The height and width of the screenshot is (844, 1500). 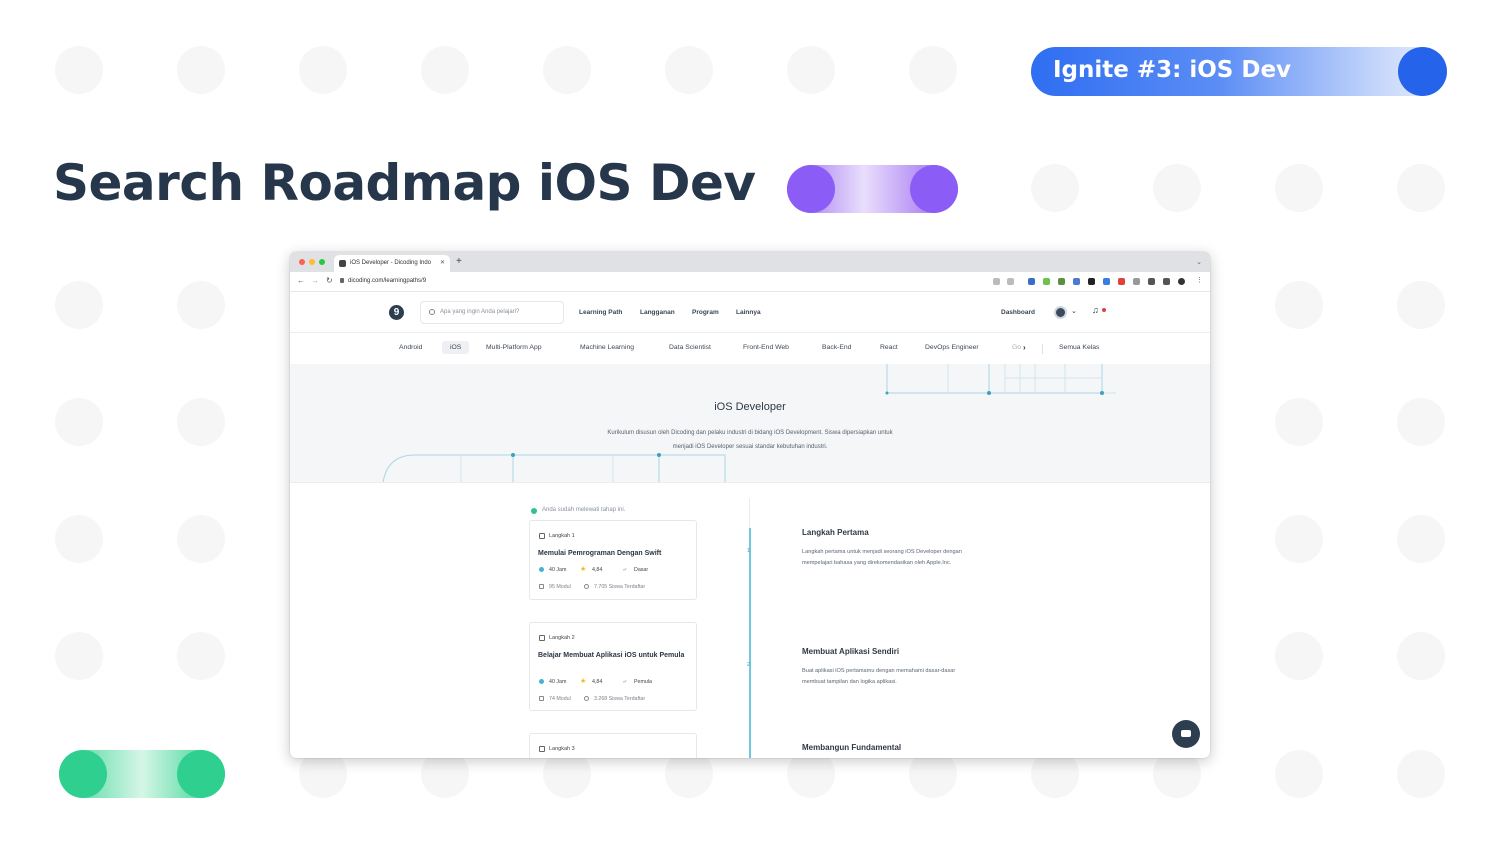 I want to click on category-android: Android, so click(x=410, y=347).